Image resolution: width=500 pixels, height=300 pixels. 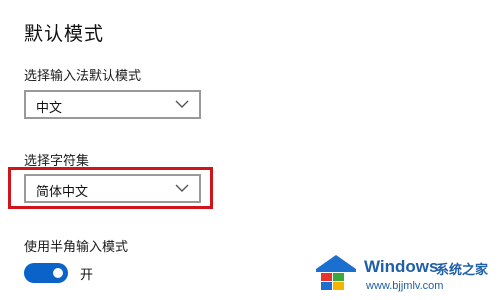 What do you see at coordinates (462, 270) in the screenshot?
I see `watermark-site-name: 系统之家` at bounding box center [462, 270].